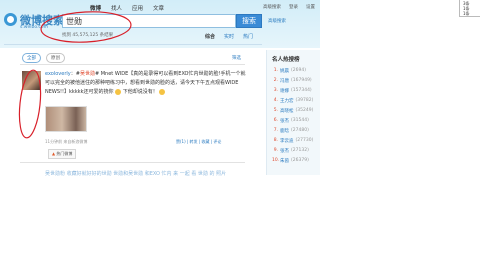  I want to click on hot-rank: 10., so click(276, 160).